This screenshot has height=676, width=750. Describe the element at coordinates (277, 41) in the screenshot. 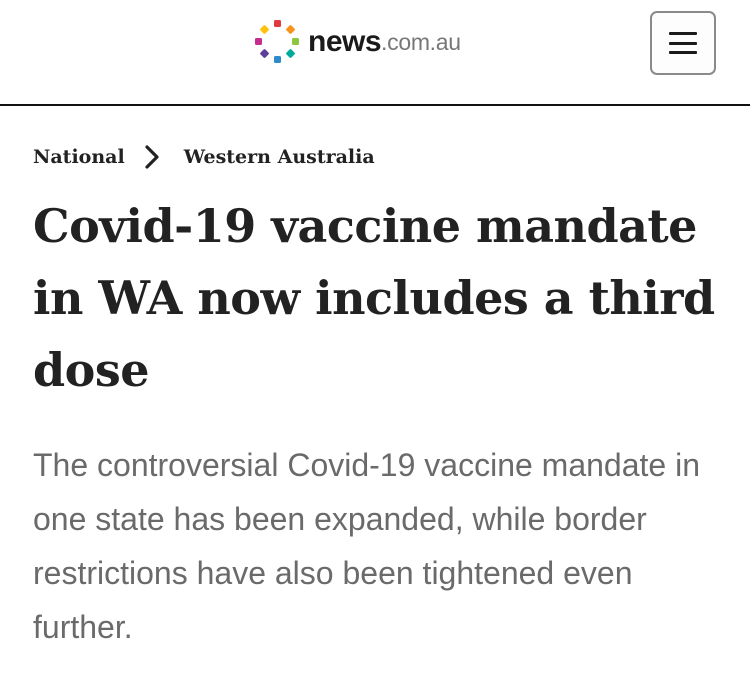

I see `news-pinwheel-logo-icon` at that location.